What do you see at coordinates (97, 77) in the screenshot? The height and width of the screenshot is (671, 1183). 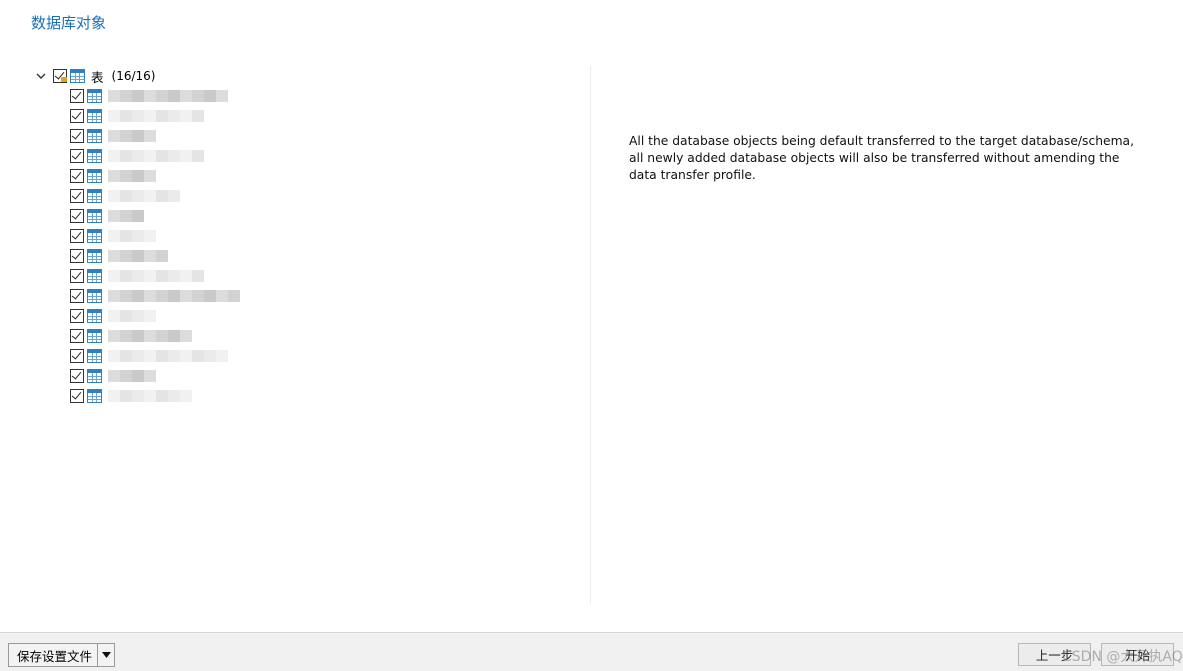 I see `tree-root-label: 表` at bounding box center [97, 77].